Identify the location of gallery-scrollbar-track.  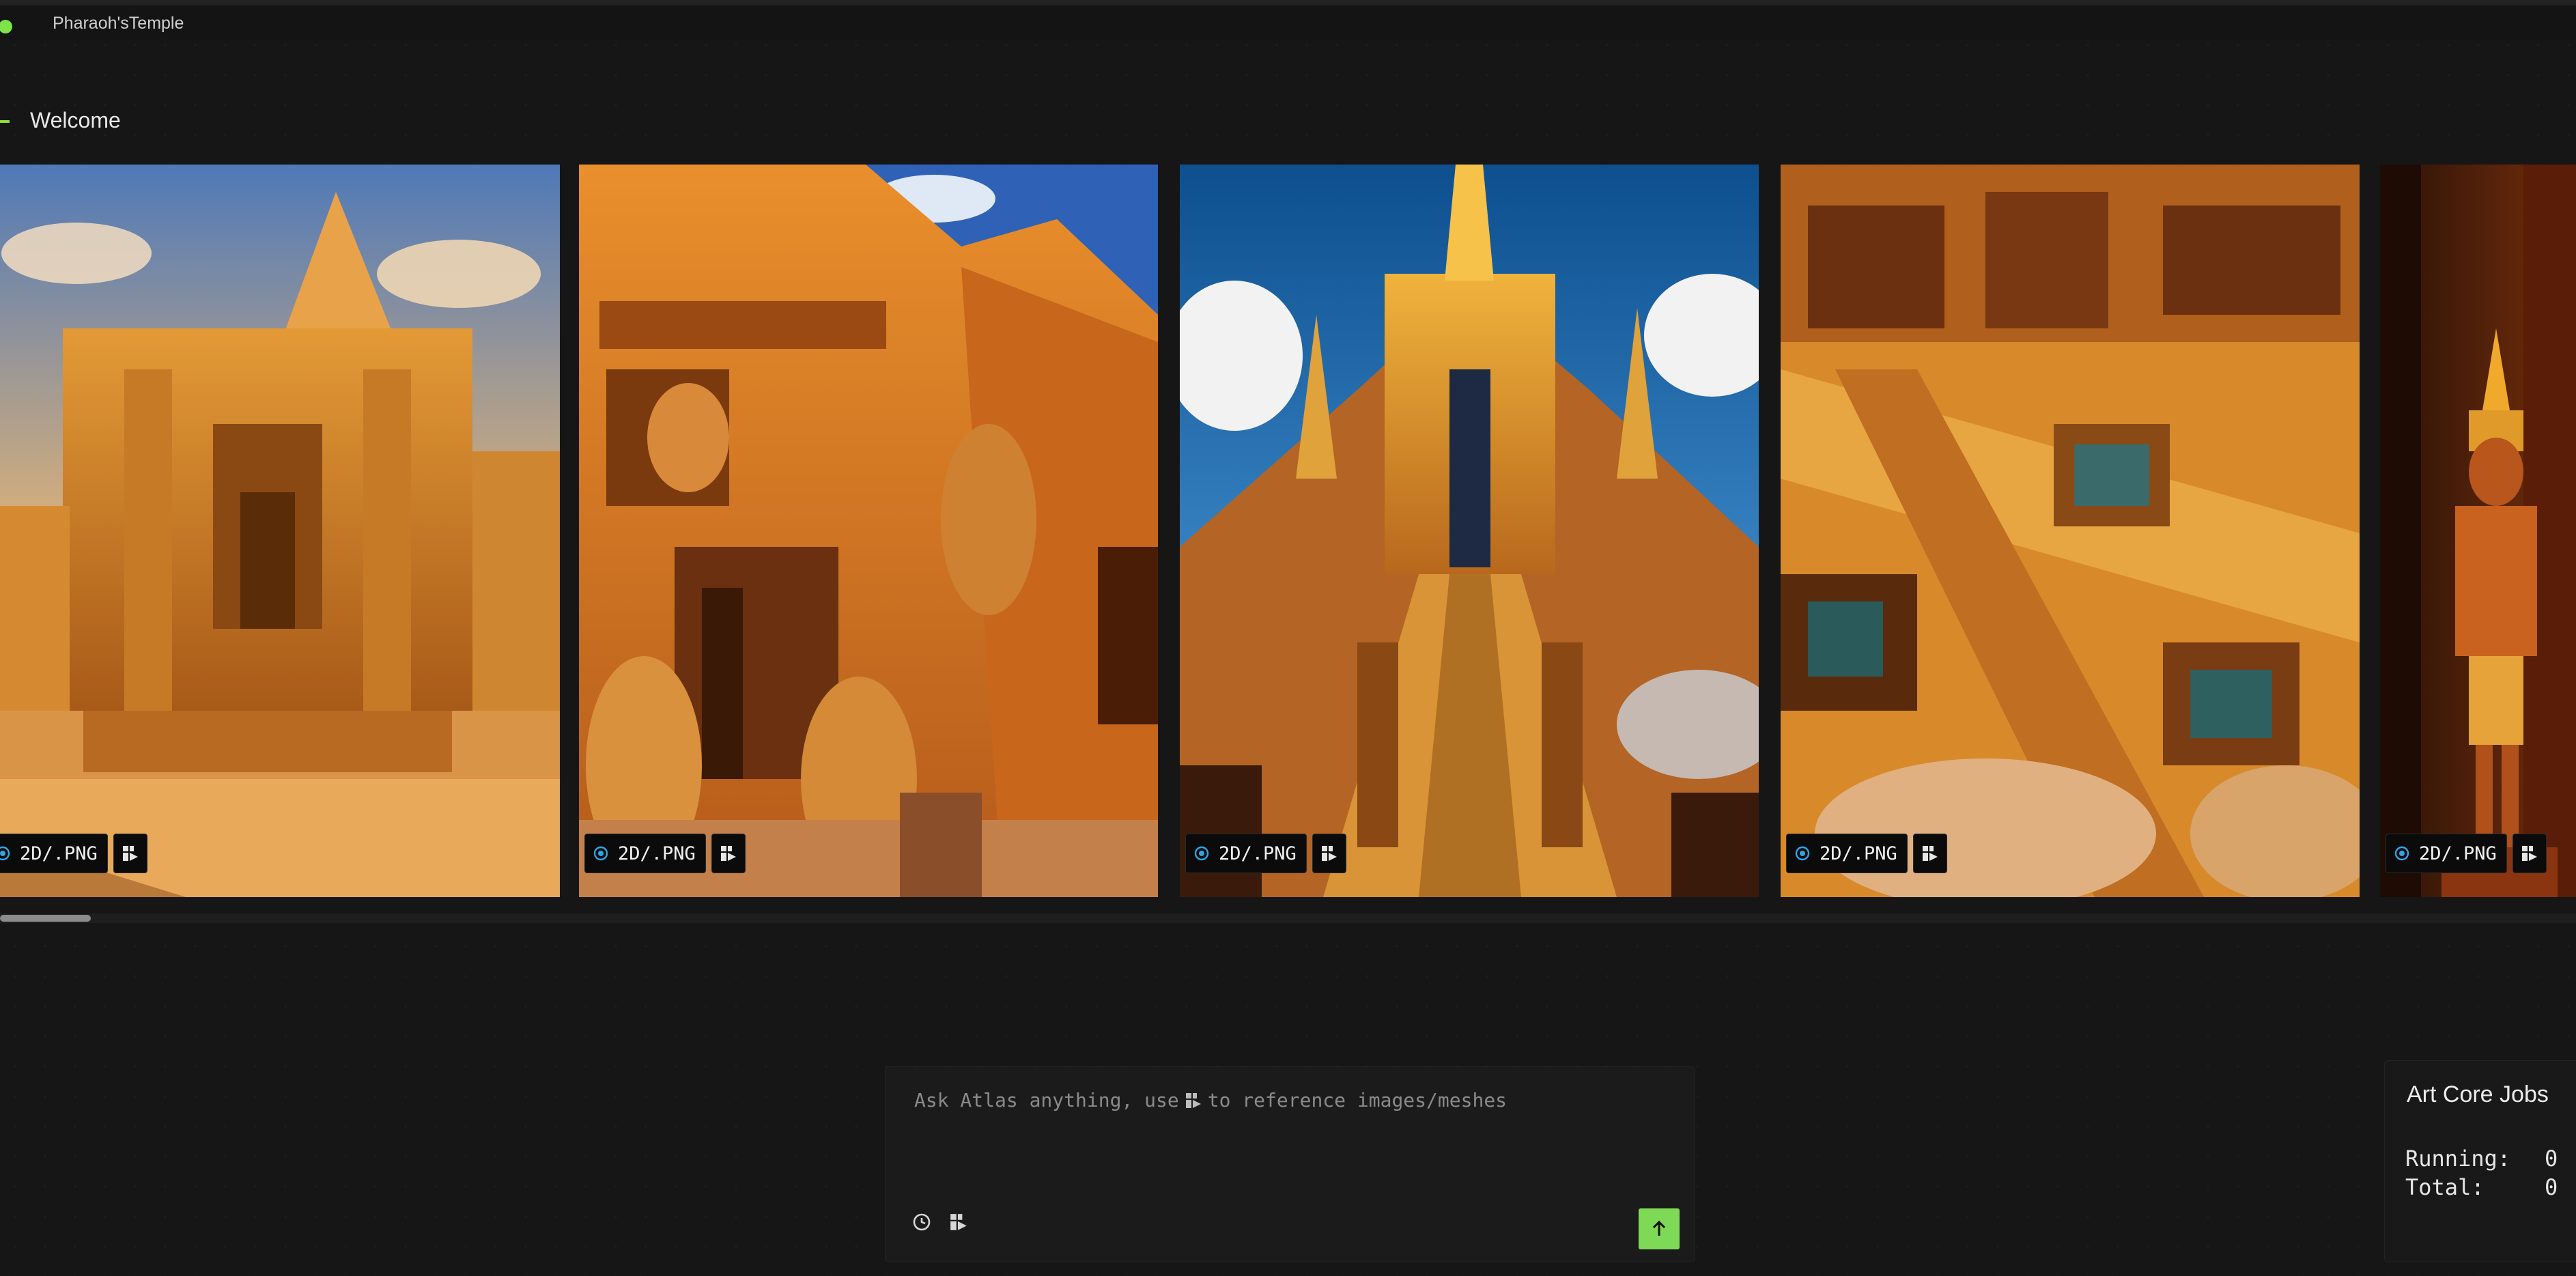
(1288, 918).